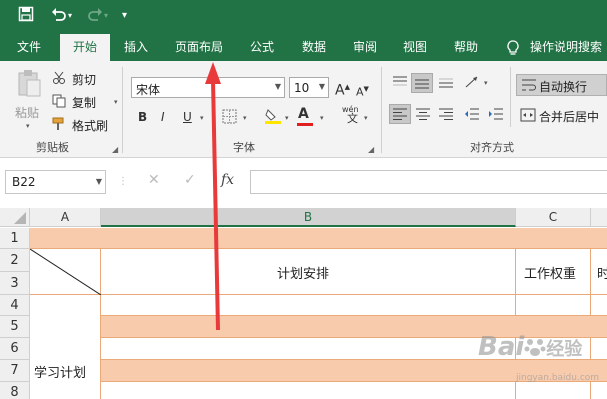 Image resolution: width=607 pixels, height=399 pixels. Describe the element at coordinates (558, 378) in the screenshot. I see `watermark-url: jingyan.baidu.com` at that location.